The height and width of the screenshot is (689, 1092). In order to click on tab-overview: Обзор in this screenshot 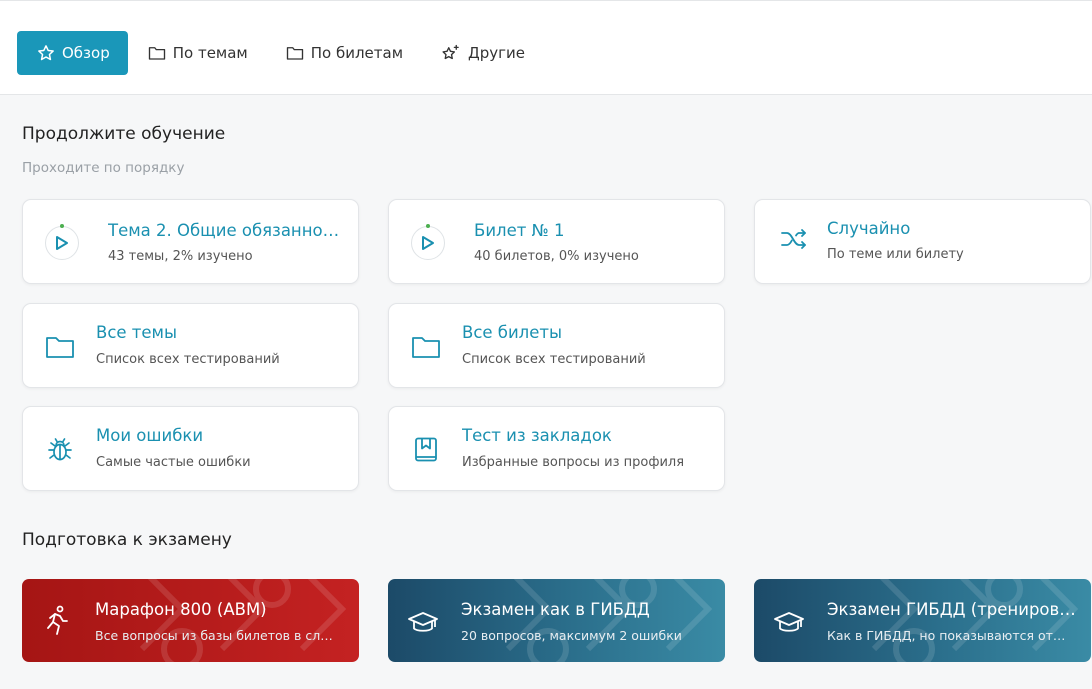, I will do `click(72, 53)`.